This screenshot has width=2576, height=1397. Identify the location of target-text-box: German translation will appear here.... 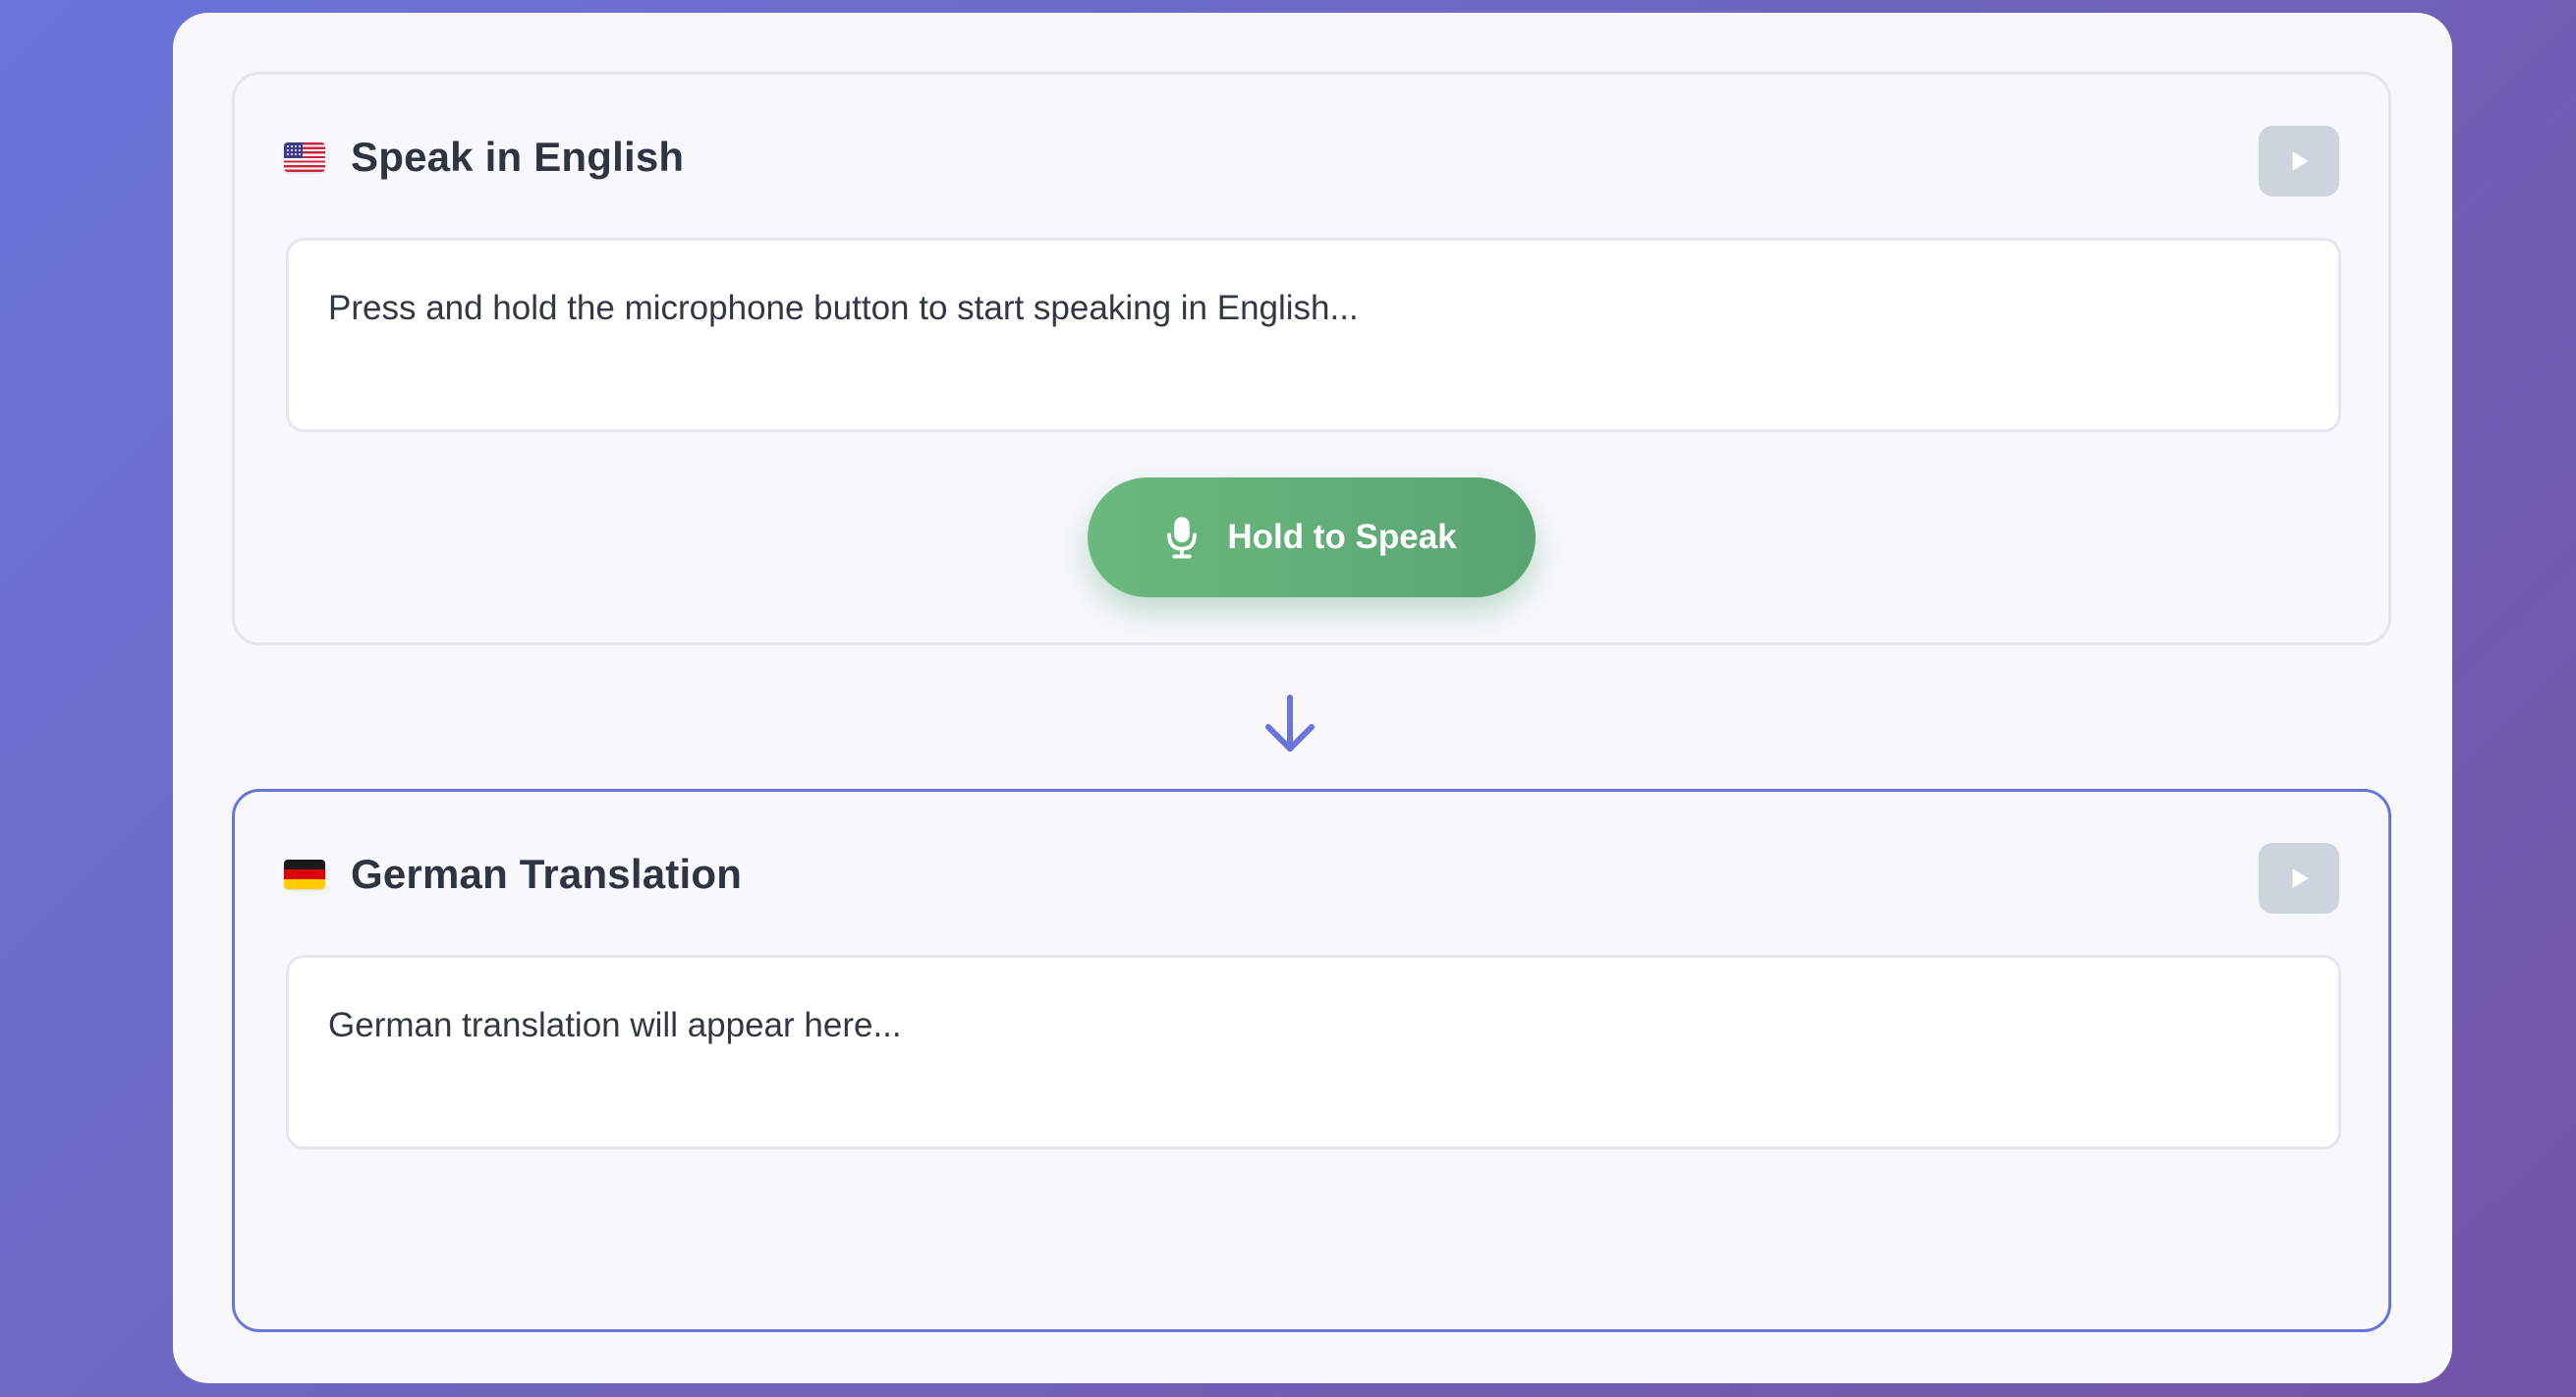
(1313, 1052).